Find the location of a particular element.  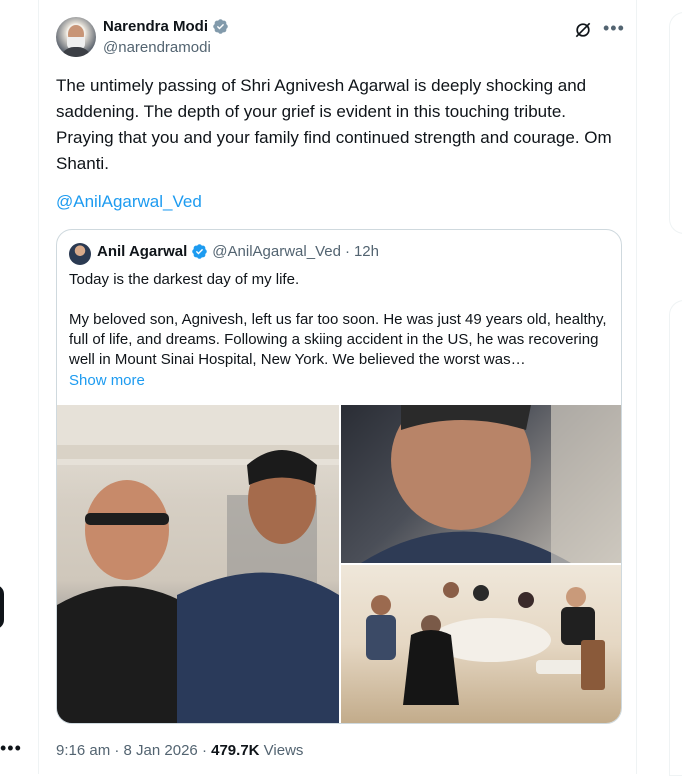

photo-son-portrait is located at coordinates (481, 484).